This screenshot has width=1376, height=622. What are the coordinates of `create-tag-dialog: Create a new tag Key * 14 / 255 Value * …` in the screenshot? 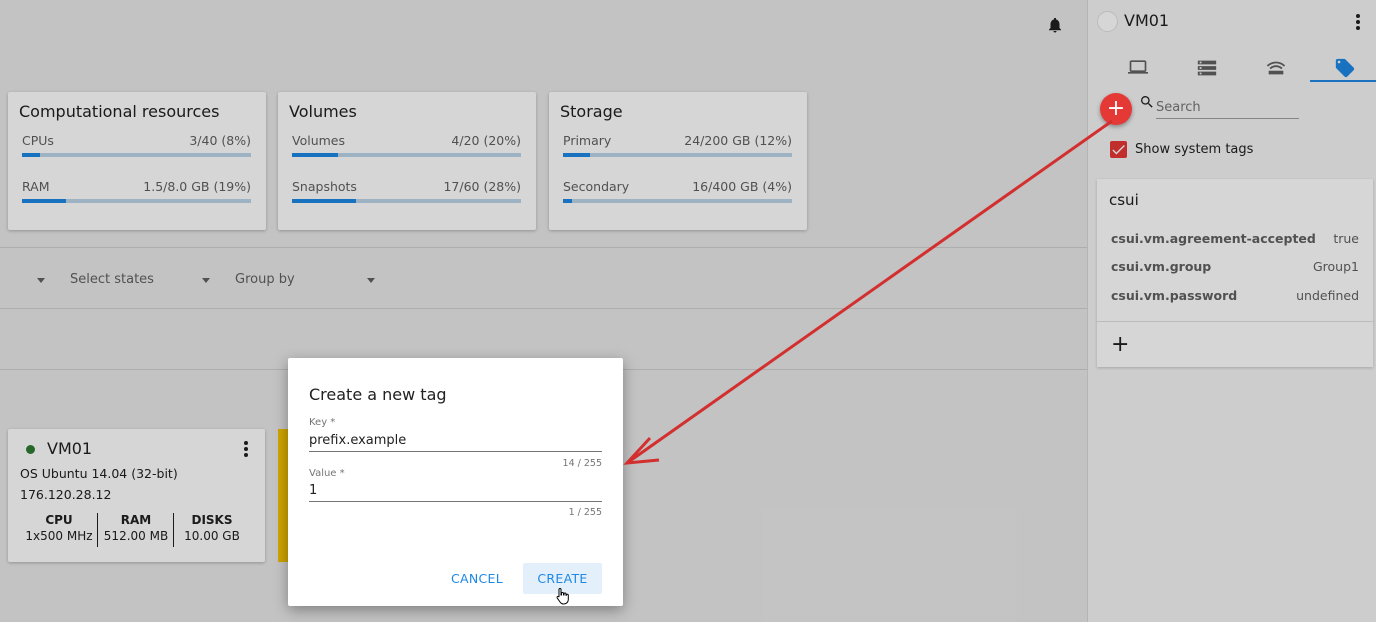 It's located at (455, 482).